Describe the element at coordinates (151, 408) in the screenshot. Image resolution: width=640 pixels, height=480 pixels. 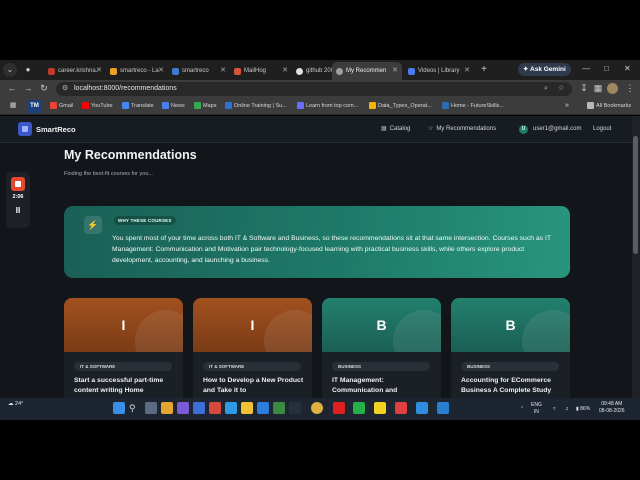
I see `task-view-icon` at that location.